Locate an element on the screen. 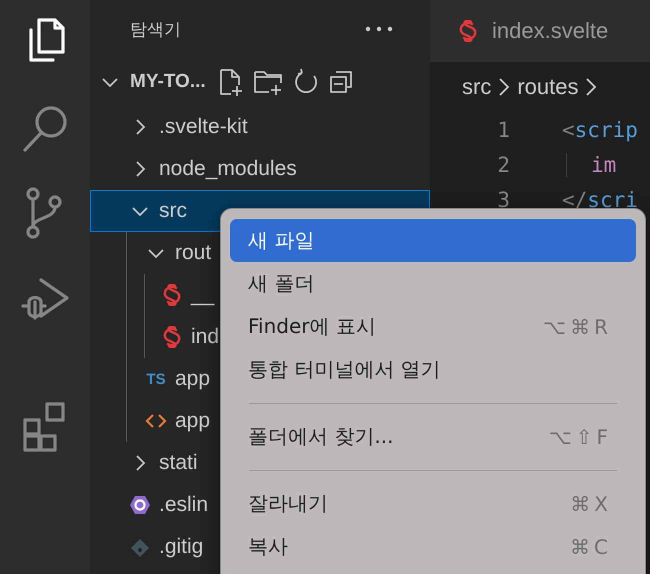  file-name: rout is located at coordinates (193, 253).